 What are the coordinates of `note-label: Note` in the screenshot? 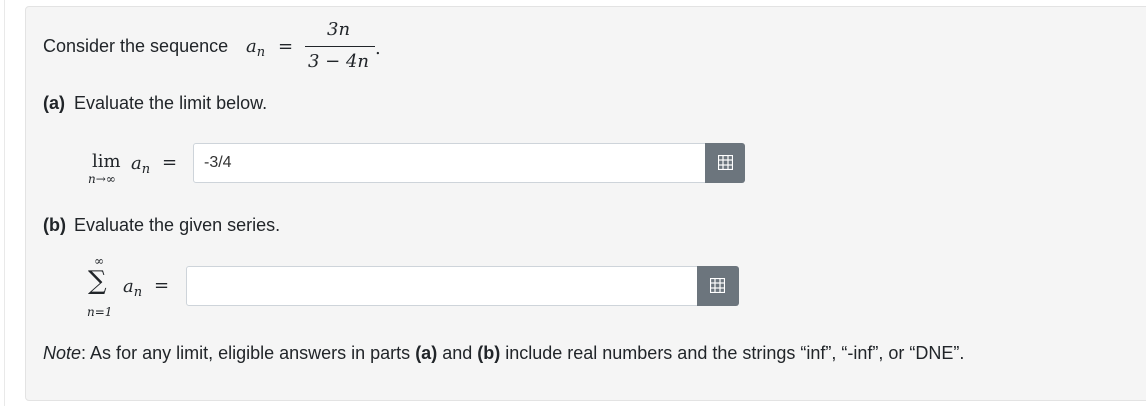 It's located at (62, 353).